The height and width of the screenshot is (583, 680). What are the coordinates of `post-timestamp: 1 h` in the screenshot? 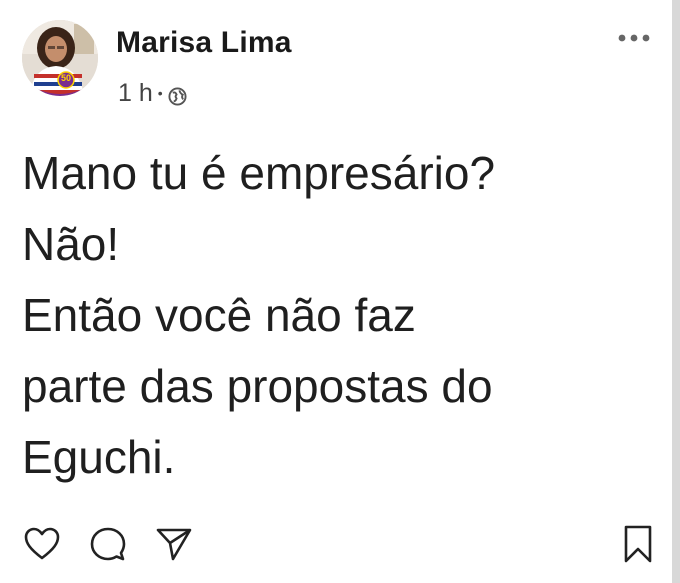 It's located at (135, 93).